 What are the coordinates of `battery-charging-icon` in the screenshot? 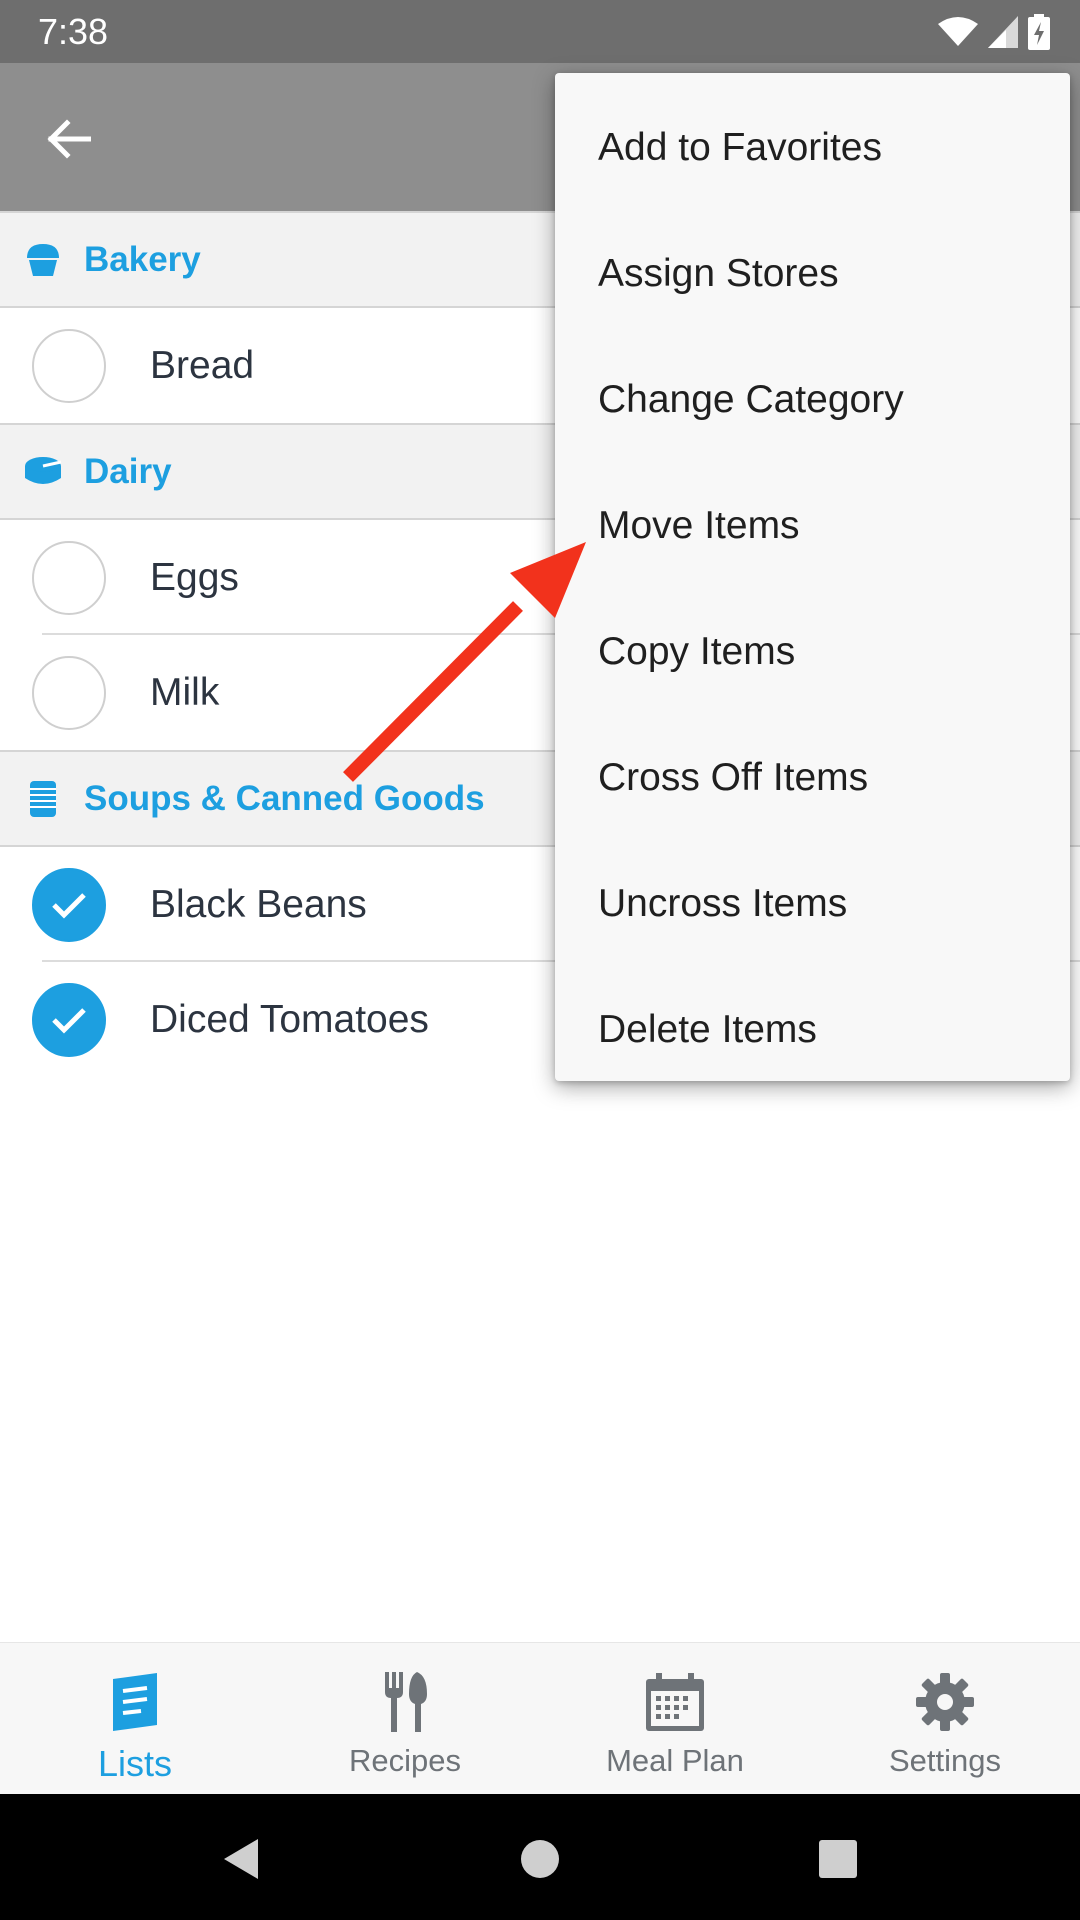 It's located at (1039, 32).